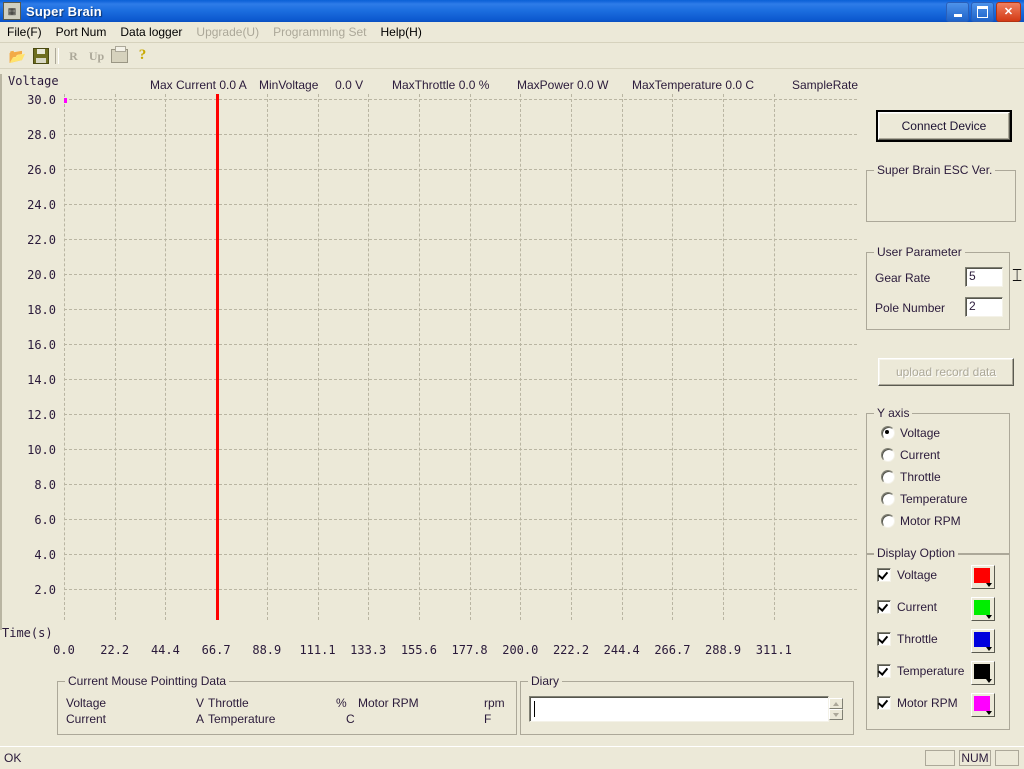 The image size is (1024, 769). I want to click on menu-data-logger: Data logger, so click(151, 32).